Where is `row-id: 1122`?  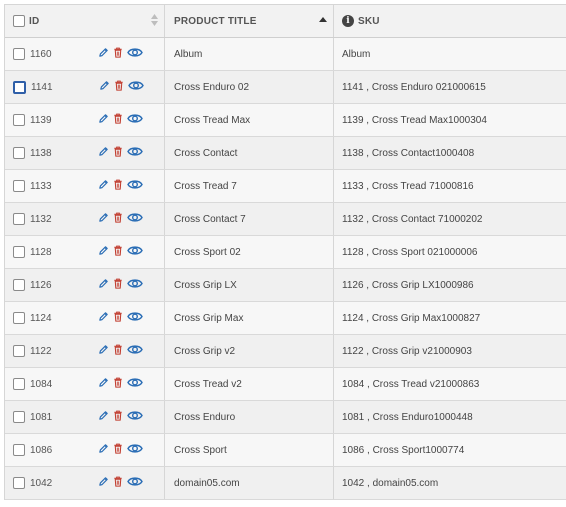 row-id: 1122 is located at coordinates (41, 351).